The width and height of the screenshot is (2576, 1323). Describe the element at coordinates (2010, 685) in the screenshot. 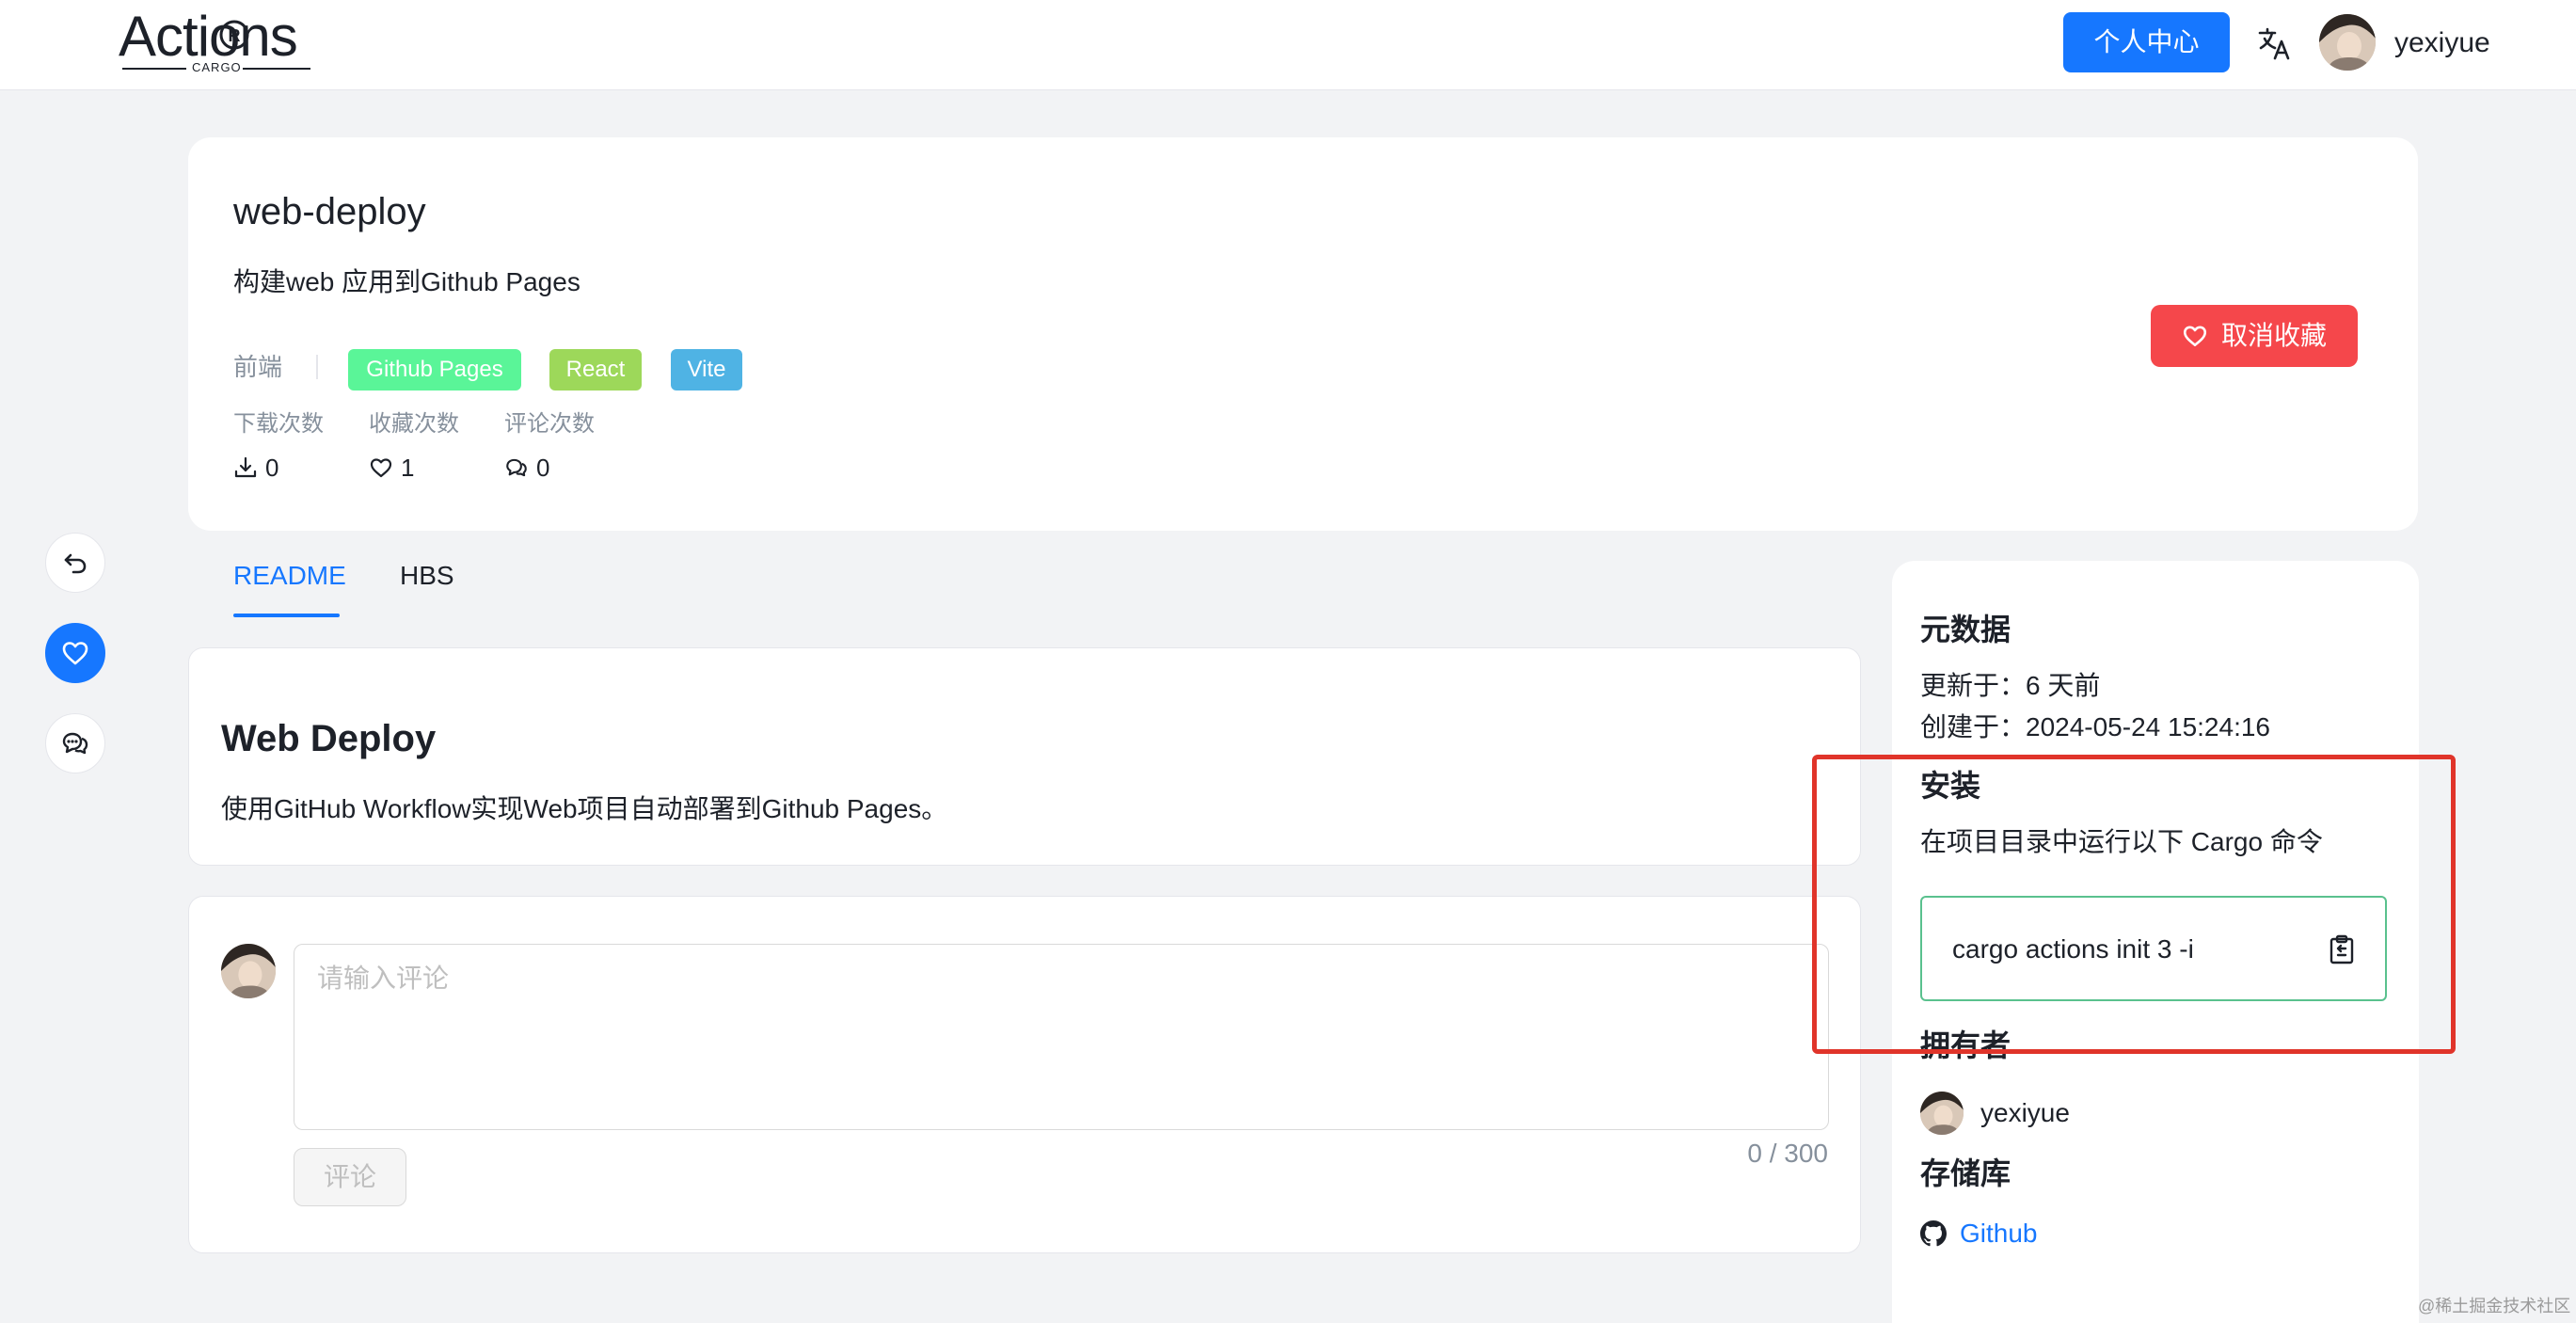

I see `updated-time: 更新于：6 天前` at that location.